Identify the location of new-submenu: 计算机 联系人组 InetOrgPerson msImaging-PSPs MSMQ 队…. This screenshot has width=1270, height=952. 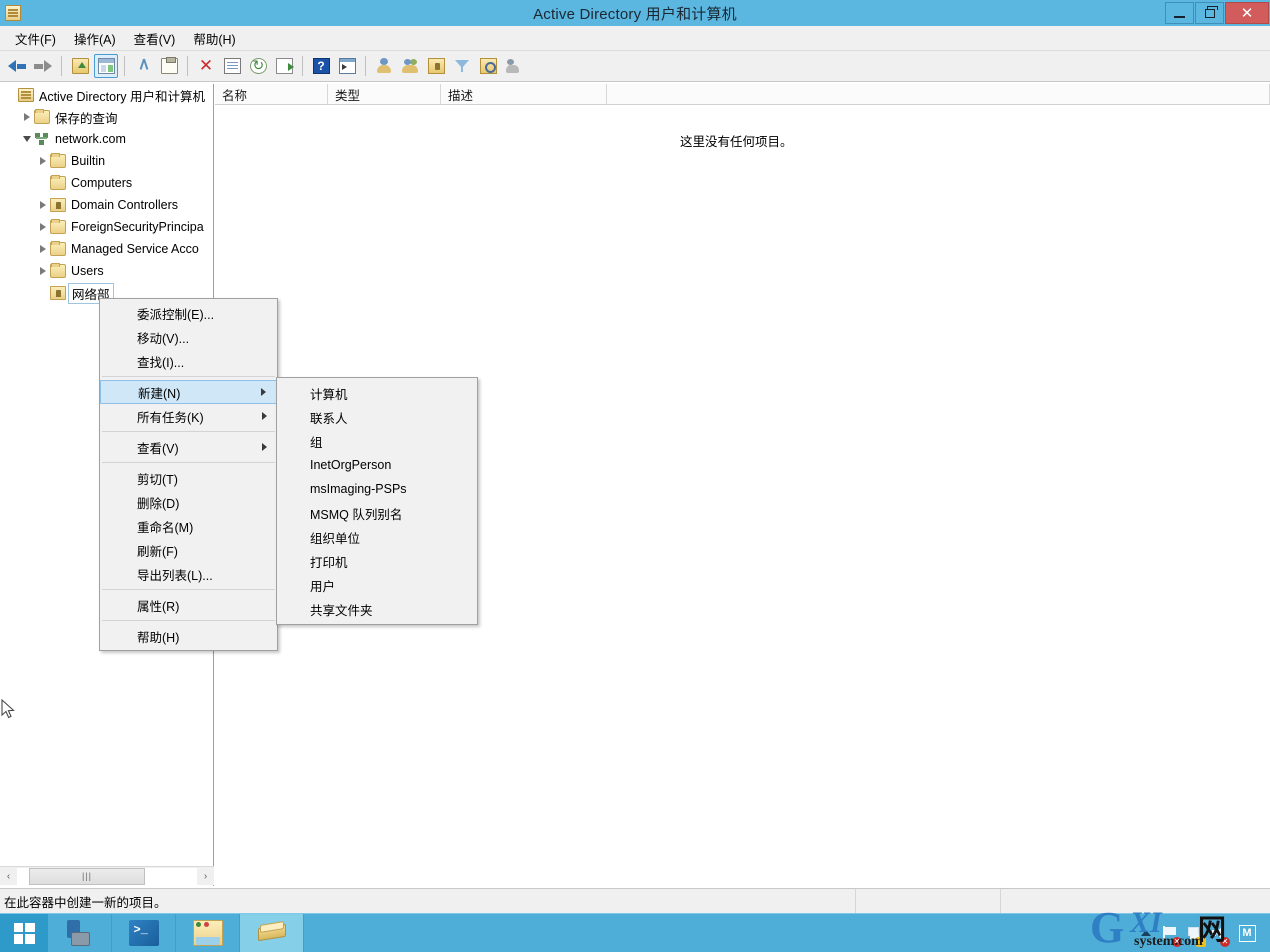
(377, 501).